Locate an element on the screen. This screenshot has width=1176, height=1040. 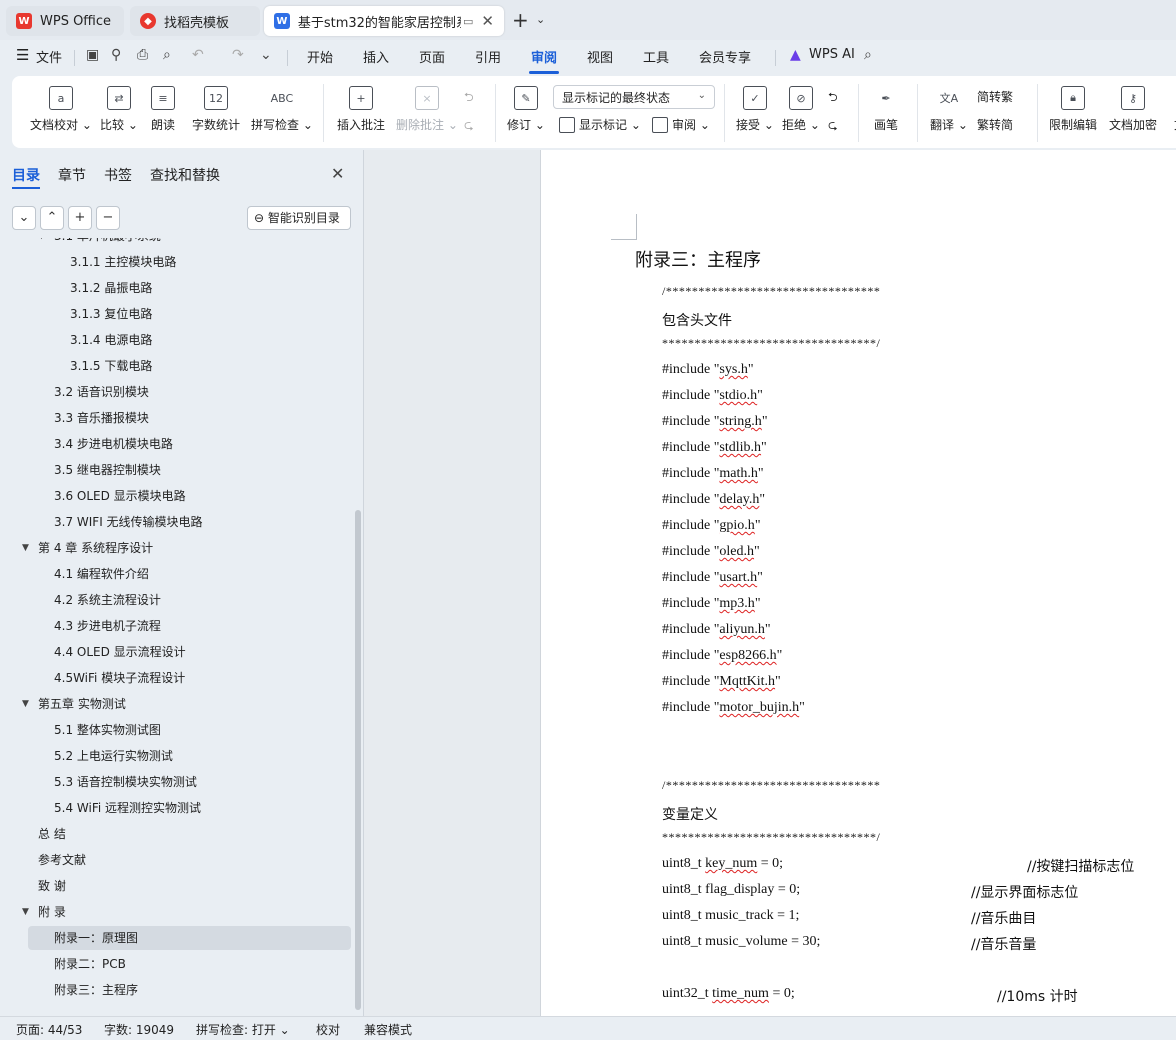
toc-item: 3.6 OLED 显示模块电路 is located at coordinates (176, 496).